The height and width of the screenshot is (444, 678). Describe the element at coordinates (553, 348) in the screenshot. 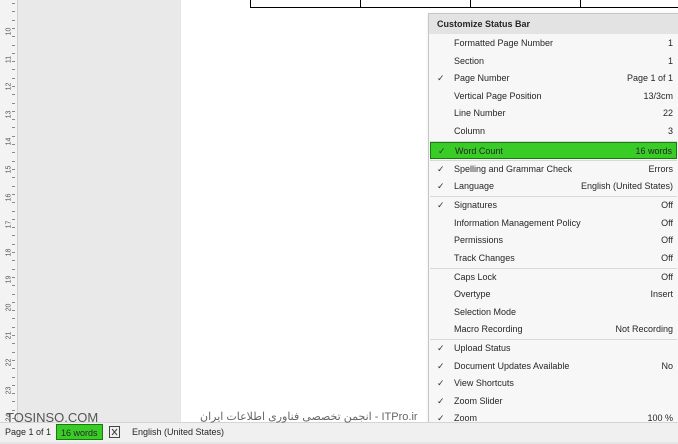

I see `menu-item-upload-status: ✓ Upload Status` at that location.